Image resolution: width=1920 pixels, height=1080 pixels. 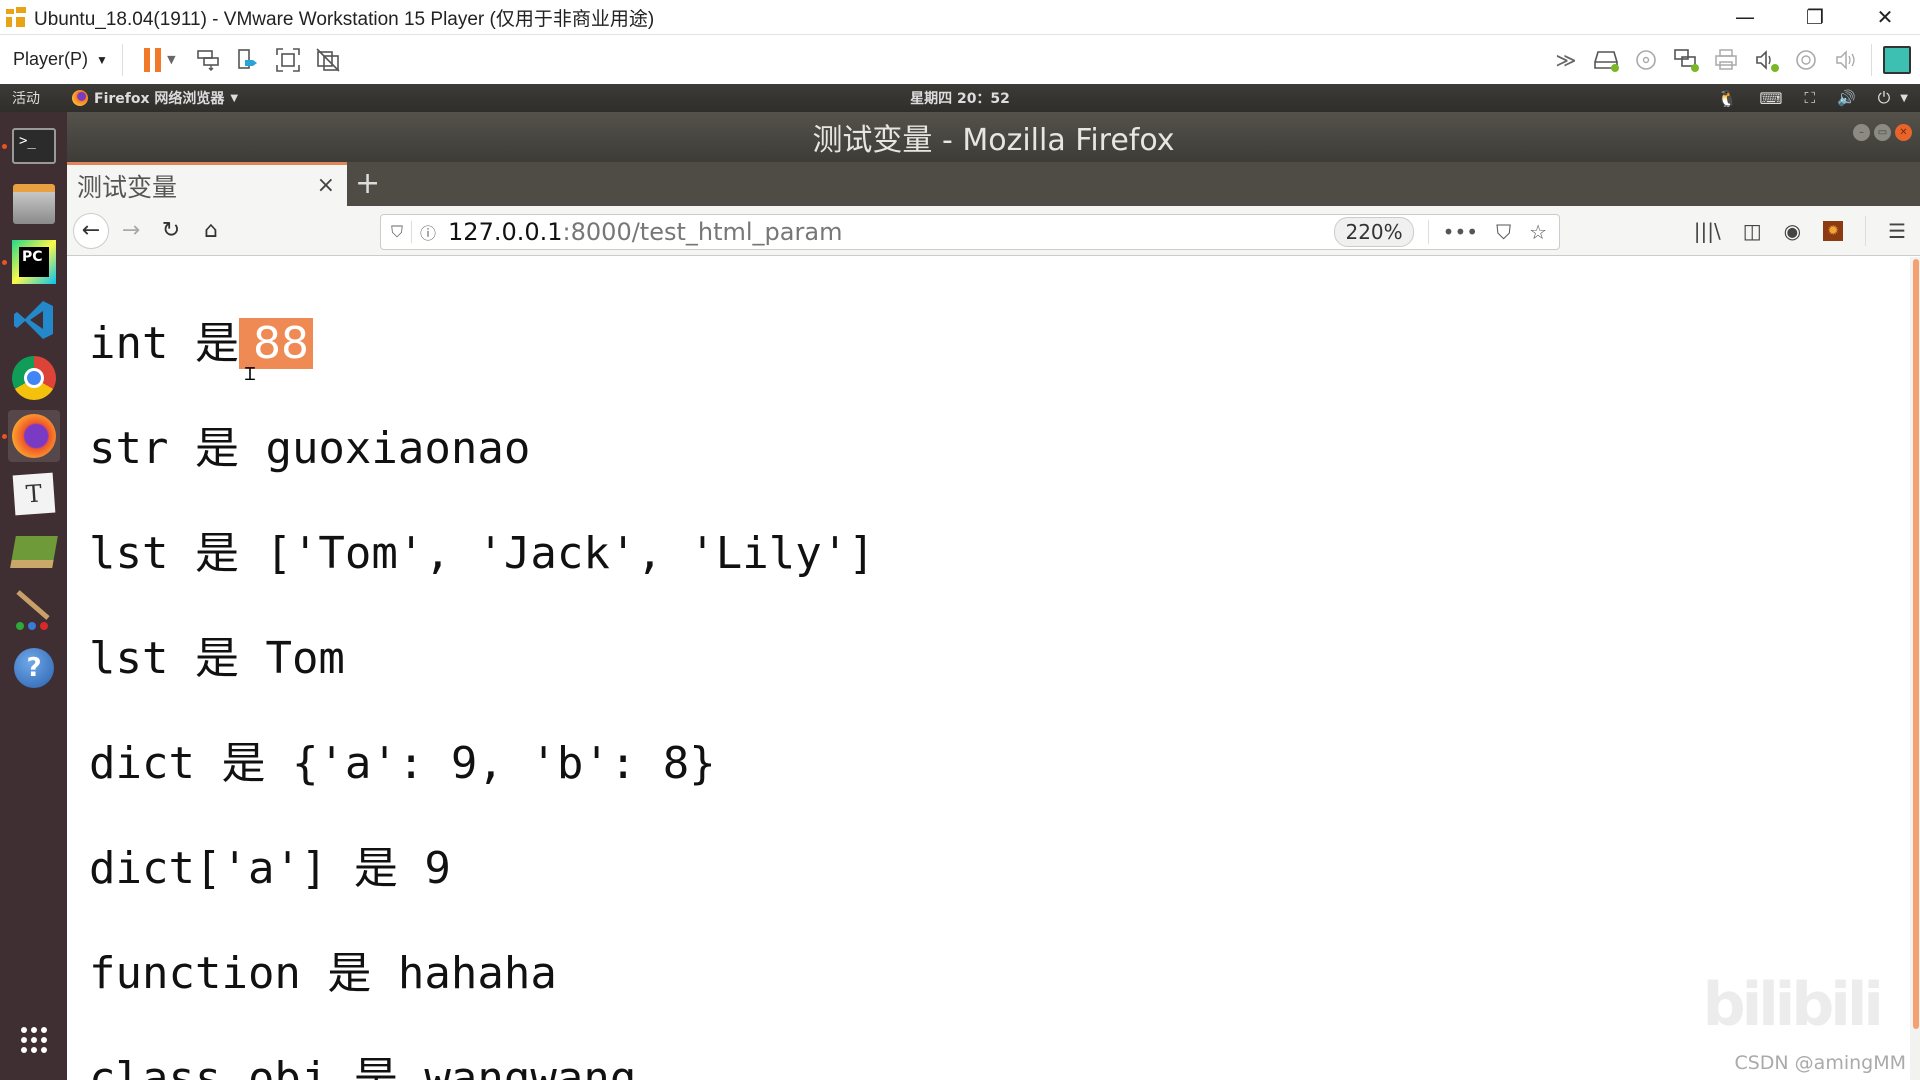 I want to click on more-devices-button: ≫, so click(x=1566, y=60).